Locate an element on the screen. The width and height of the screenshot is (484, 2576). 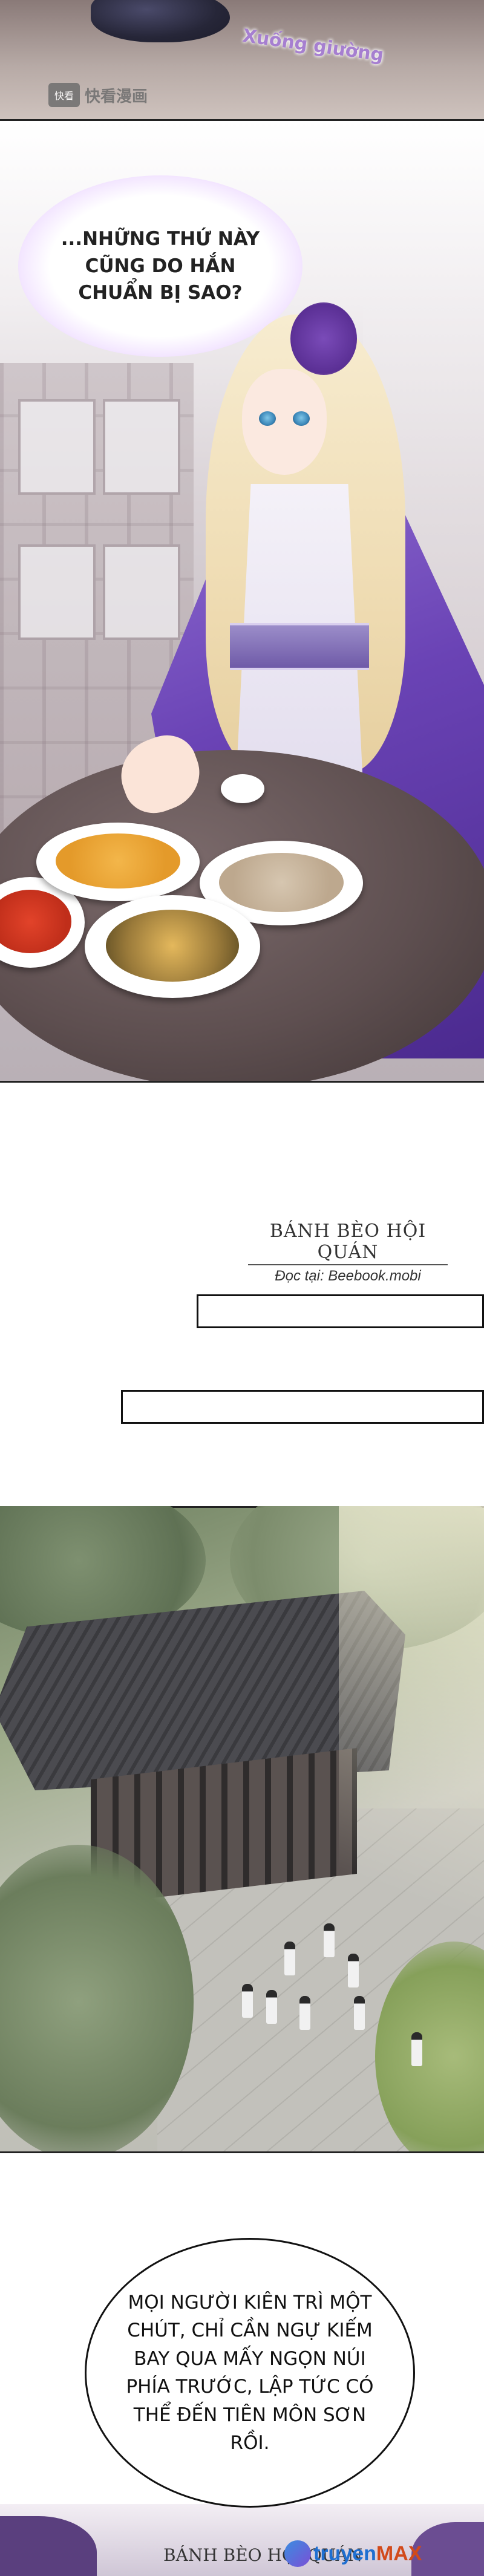
panel-floor-boot: Xuống giường 快看 快看漫画 is located at coordinates (242, 60).